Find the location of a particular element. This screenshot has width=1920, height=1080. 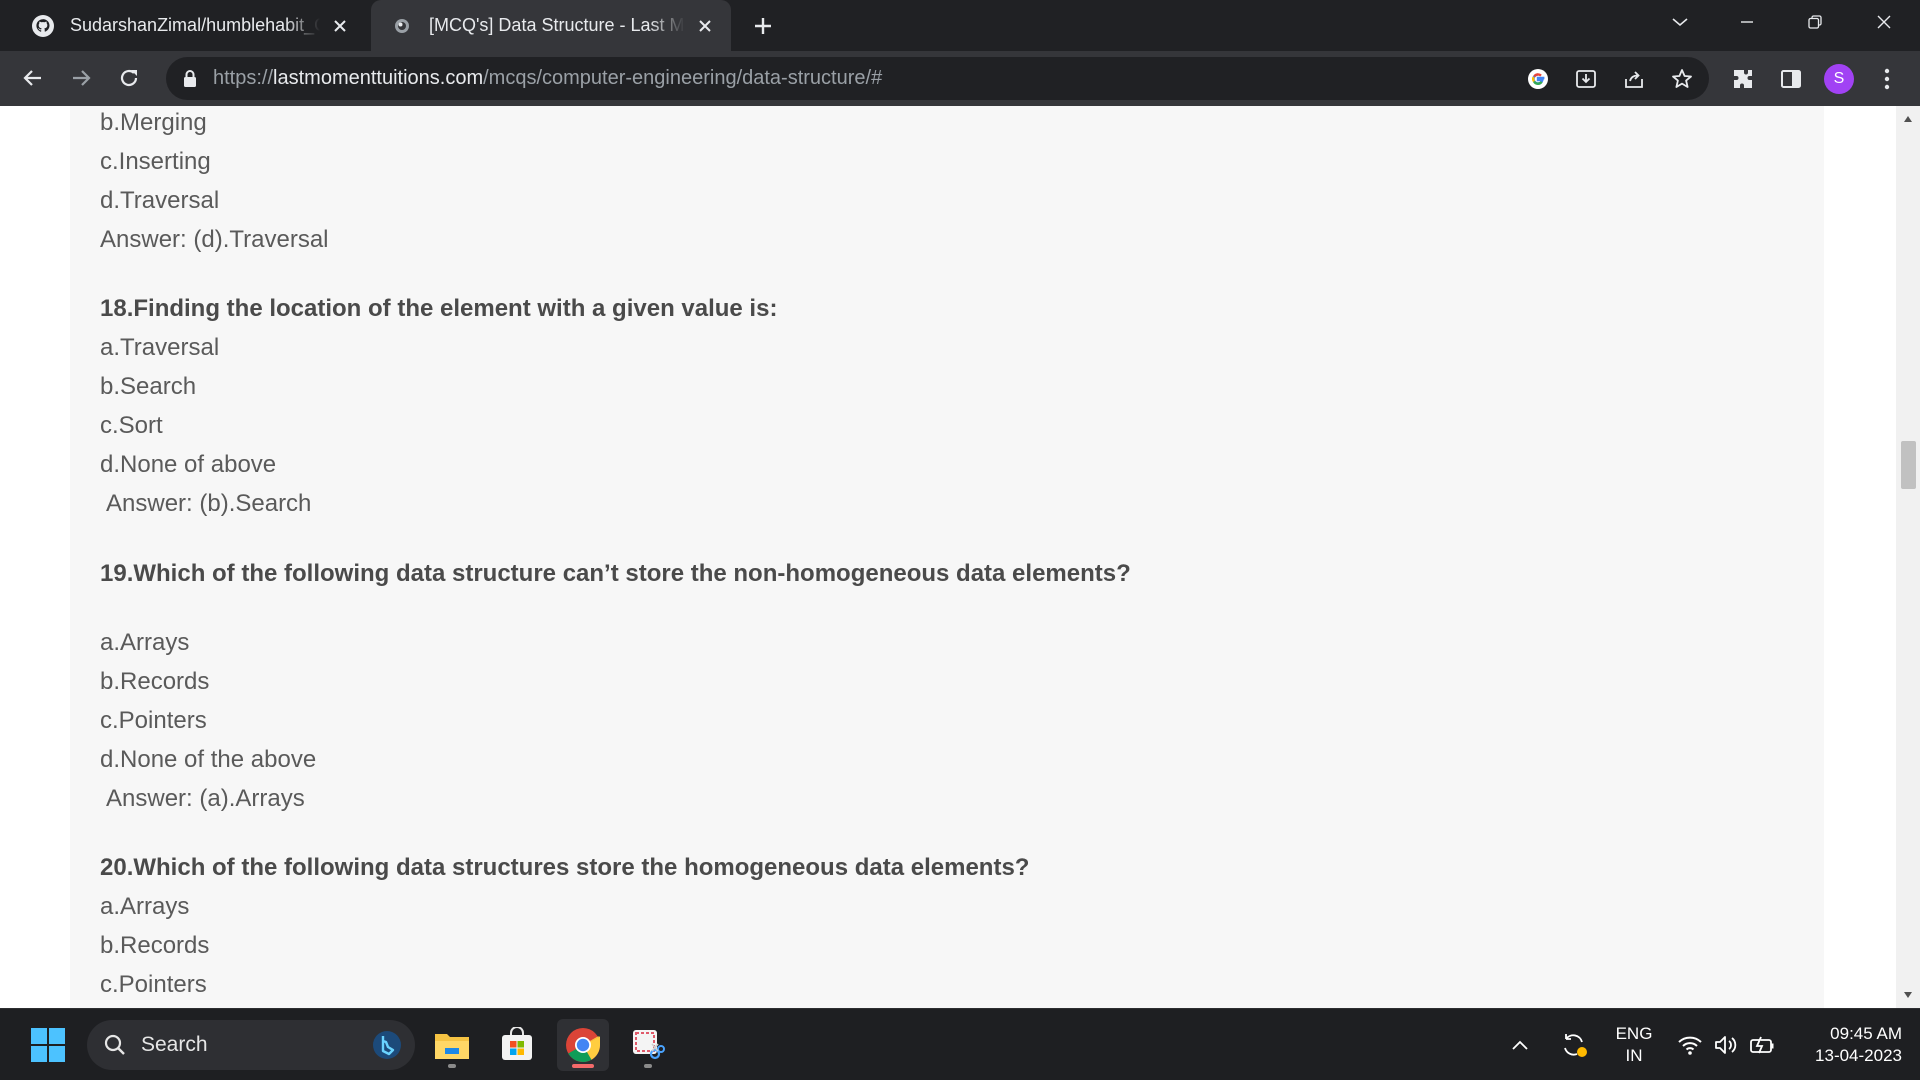

chrome-icon is located at coordinates (583, 1045).